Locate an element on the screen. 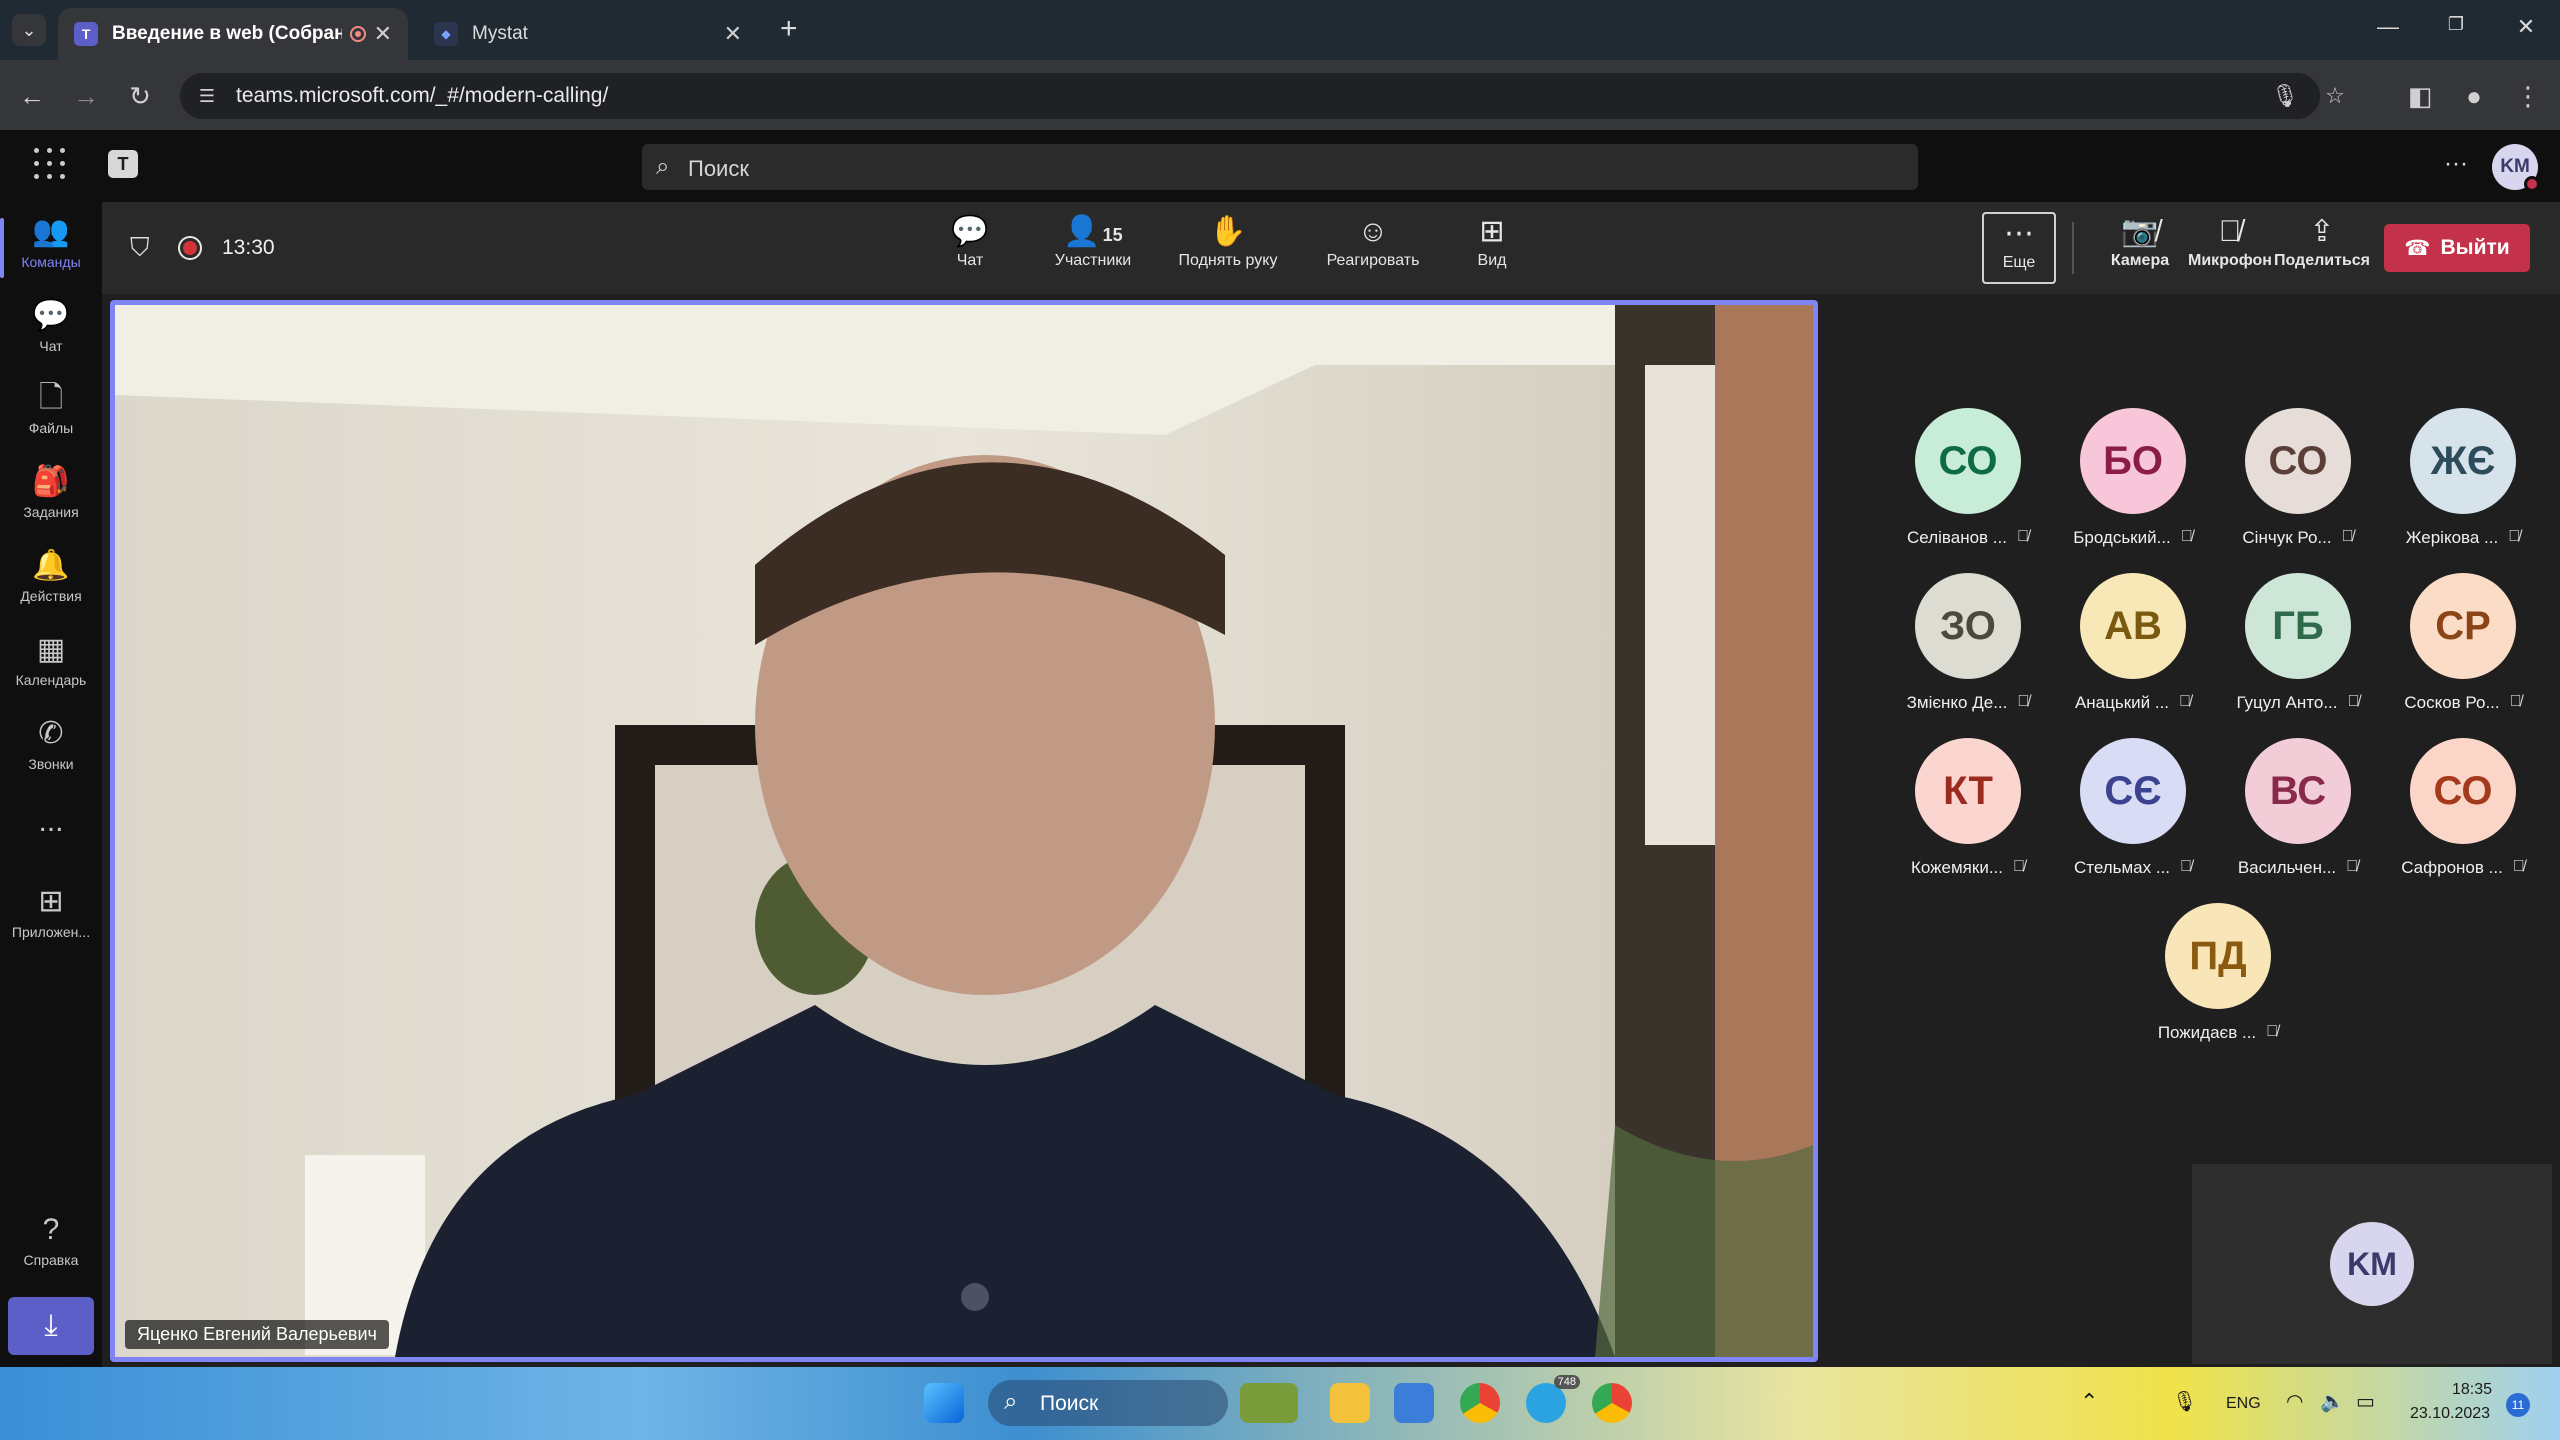 The height and width of the screenshot is (1440, 2560). shield-icon: ⛉ is located at coordinates (140, 248).